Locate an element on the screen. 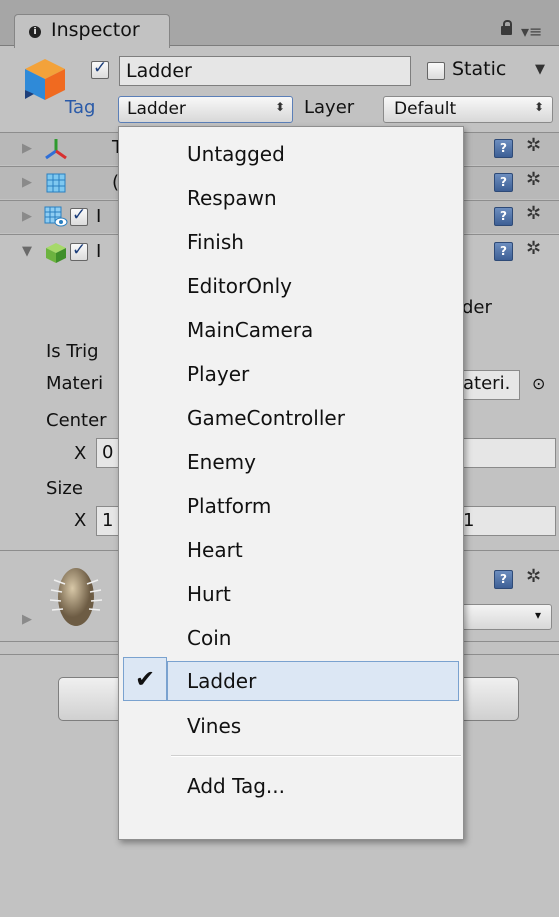 Image resolution: width=559 pixels, height=917 pixels. object-name-field: Ladder is located at coordinates (265, 71).